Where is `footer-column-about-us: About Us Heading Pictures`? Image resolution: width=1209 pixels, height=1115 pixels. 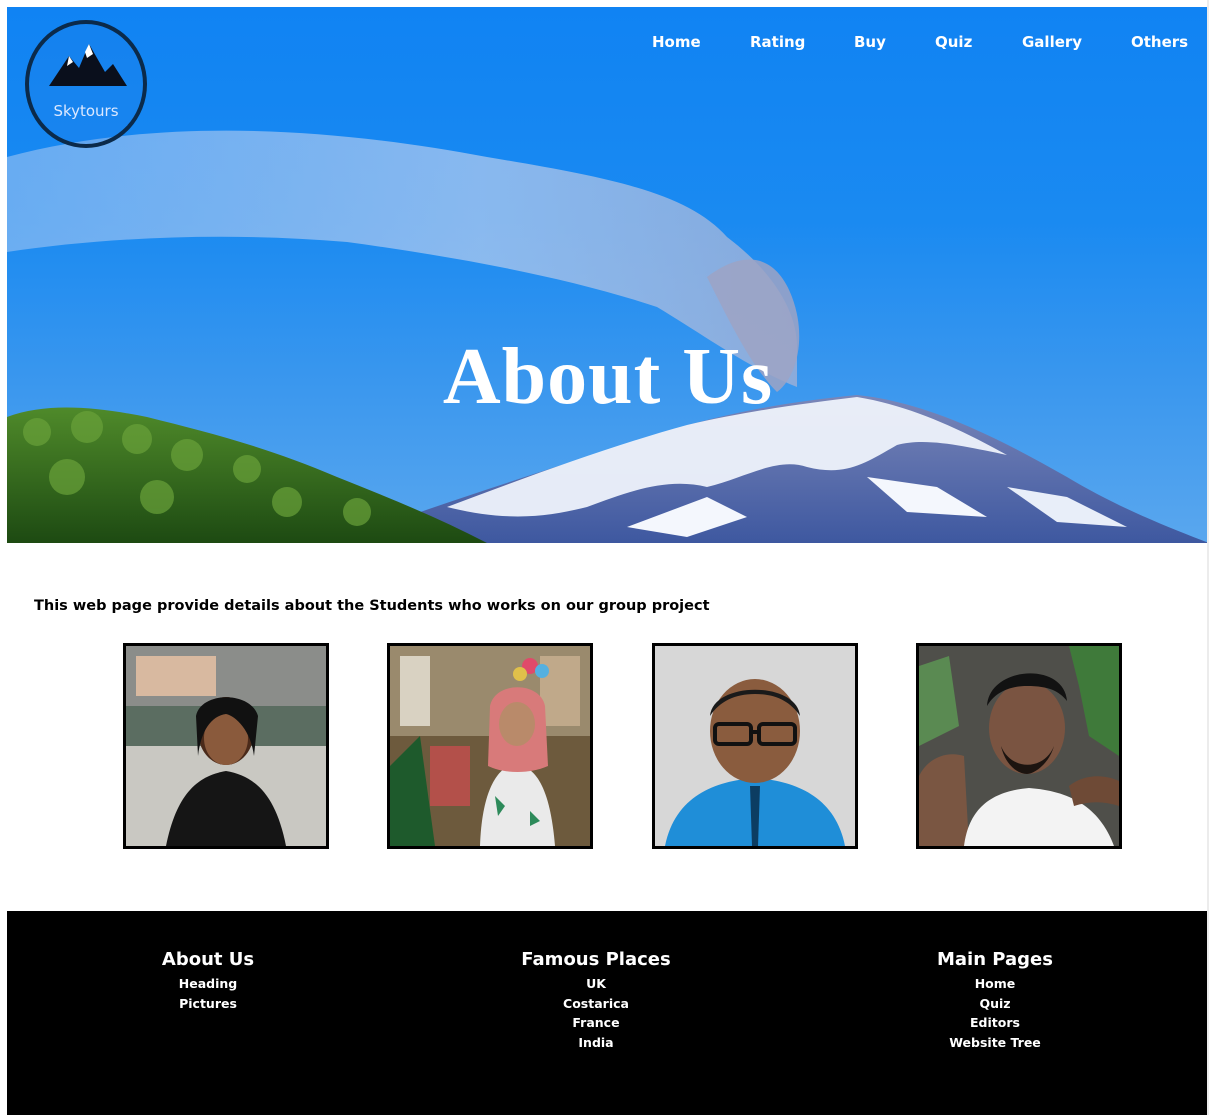
footer-column-about-us: About Us Heading Pictures is located at coordinates (208, 981).